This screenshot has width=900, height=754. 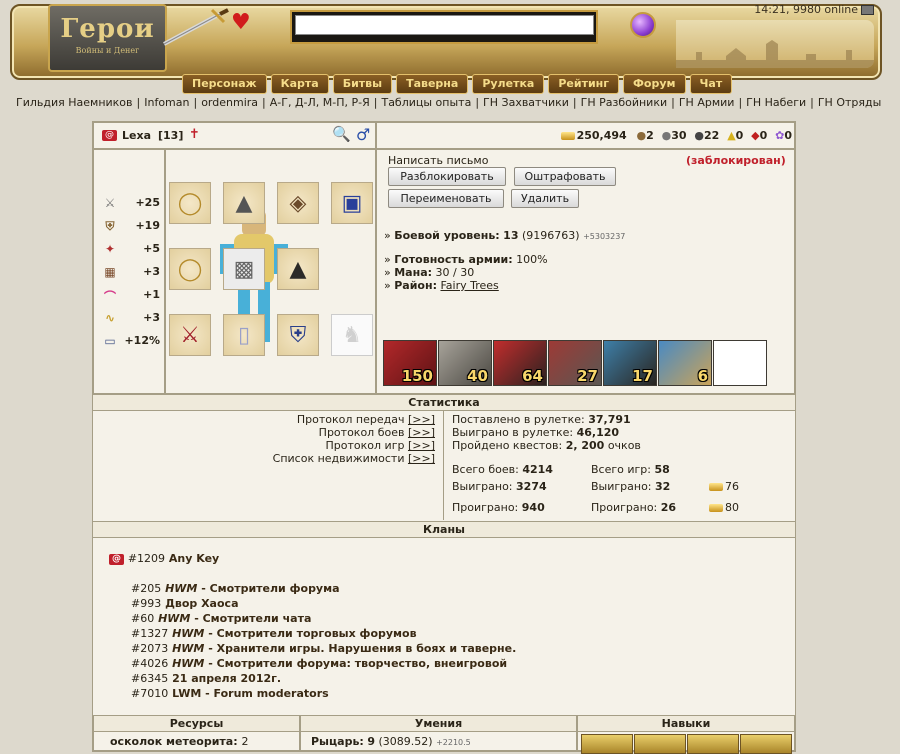 What do you see at coordinates (298, 203) in the screenshot?
I see `slot-amulet: ◈` at bounding box center [298, 203].